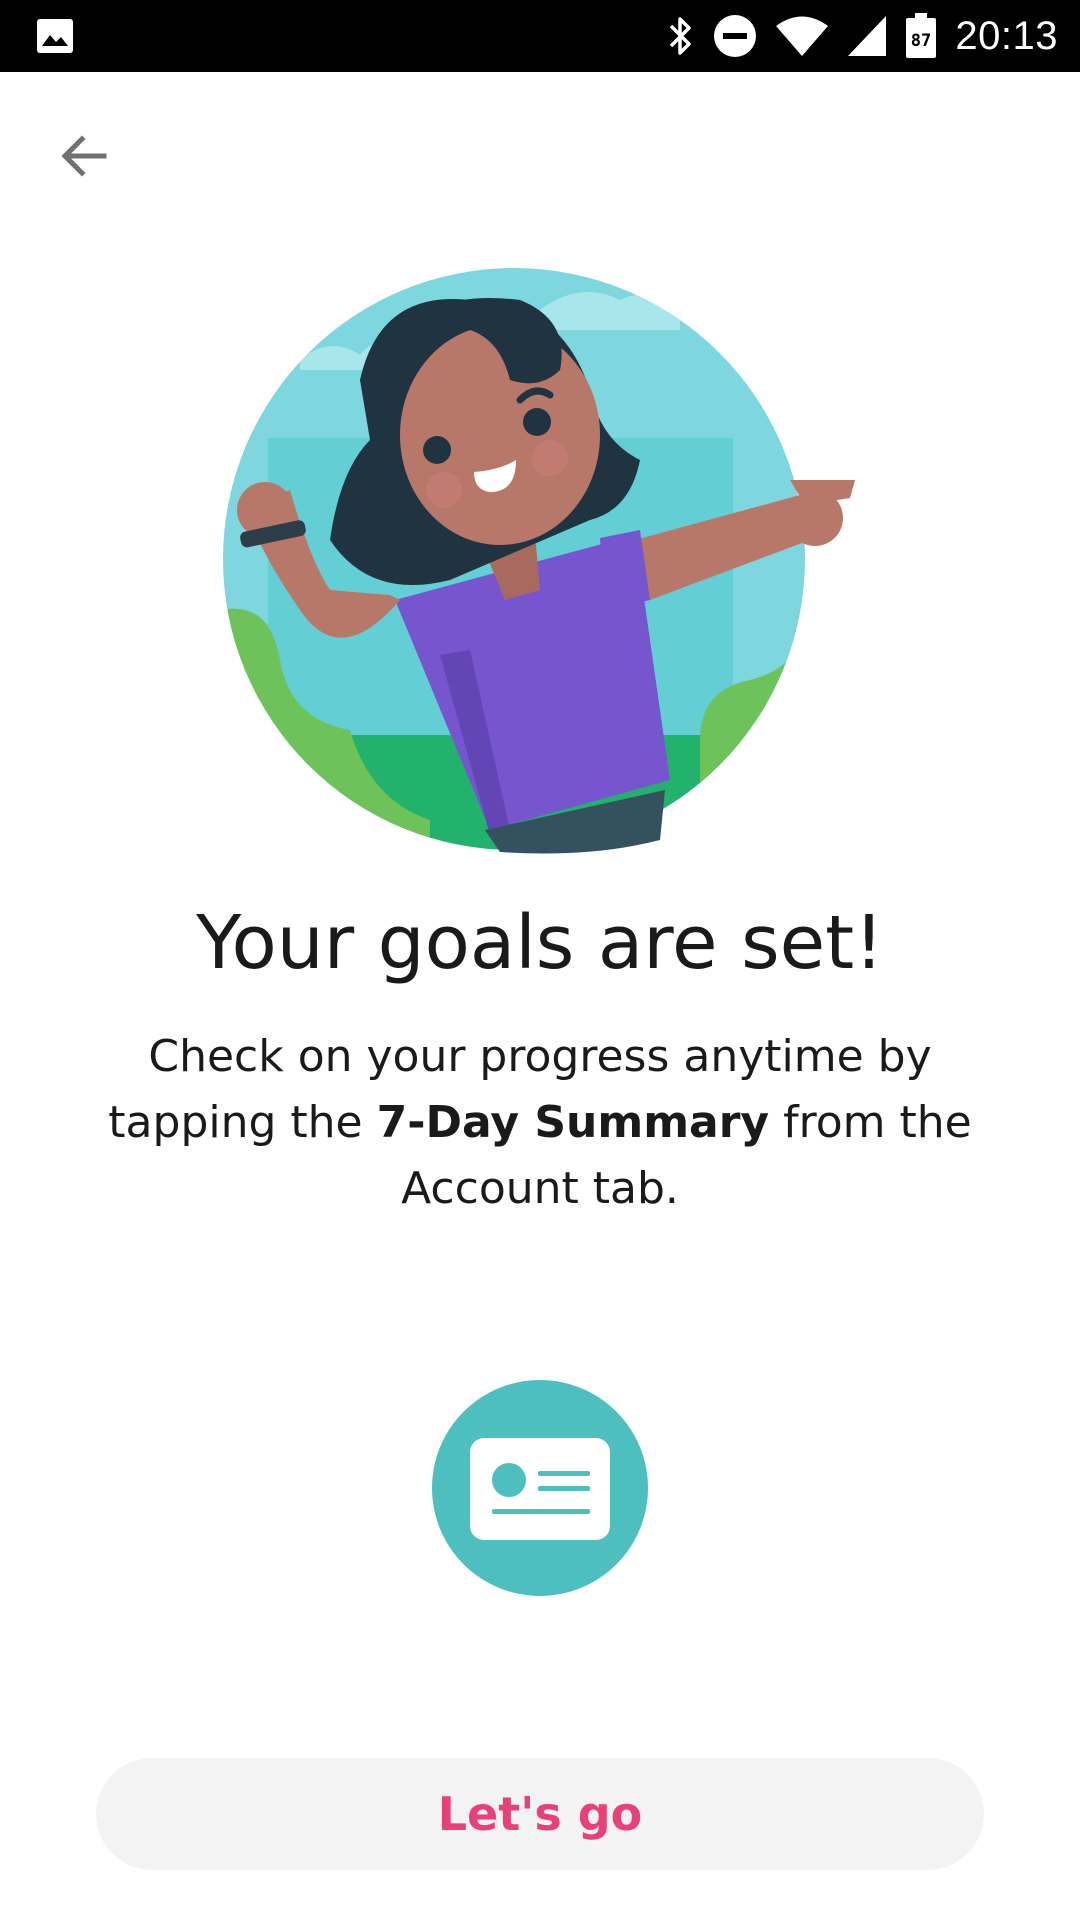 The height and width of the screenshot is (1920, 1080). I want to click on status-bar: 87 20:13, so click(540, 36).